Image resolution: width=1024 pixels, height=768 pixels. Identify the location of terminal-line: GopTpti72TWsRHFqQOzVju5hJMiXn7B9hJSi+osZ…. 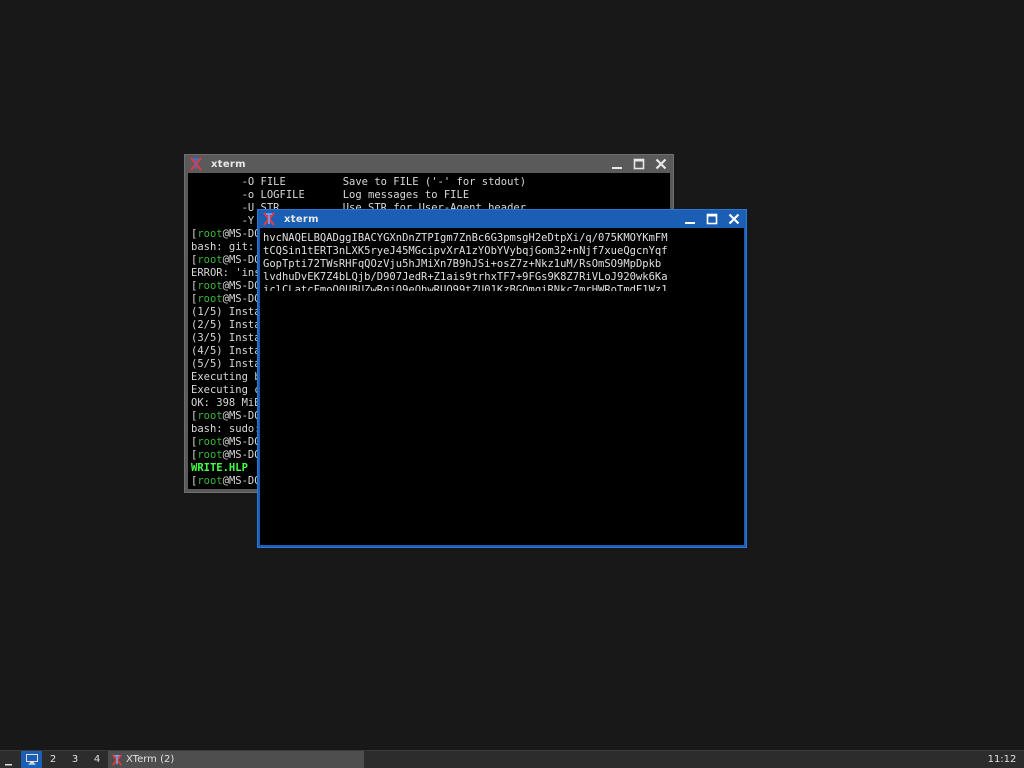
(462, 264).